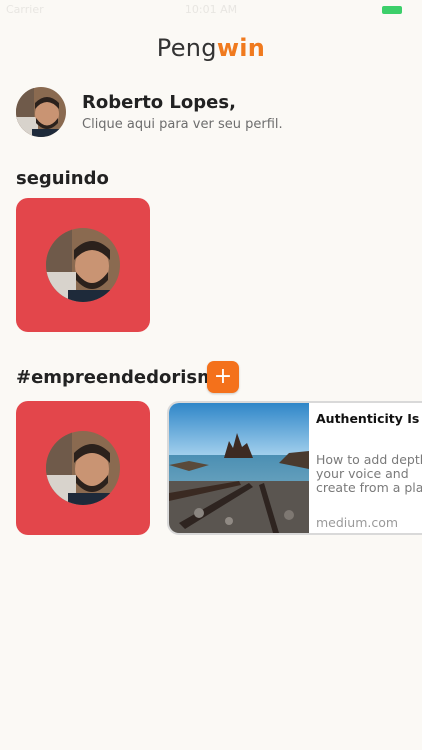 The image size is (422, 750). I want to click on battery-icon, so click(392, 10).